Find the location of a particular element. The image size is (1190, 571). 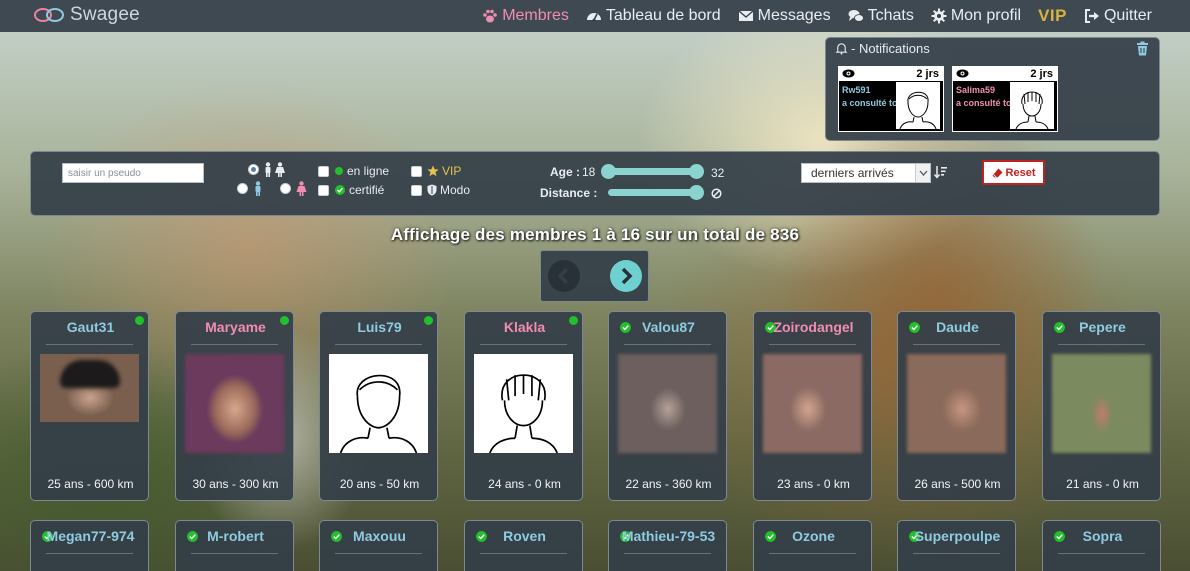

notifications-header: - Notifications is located at coordinates (882, 48).